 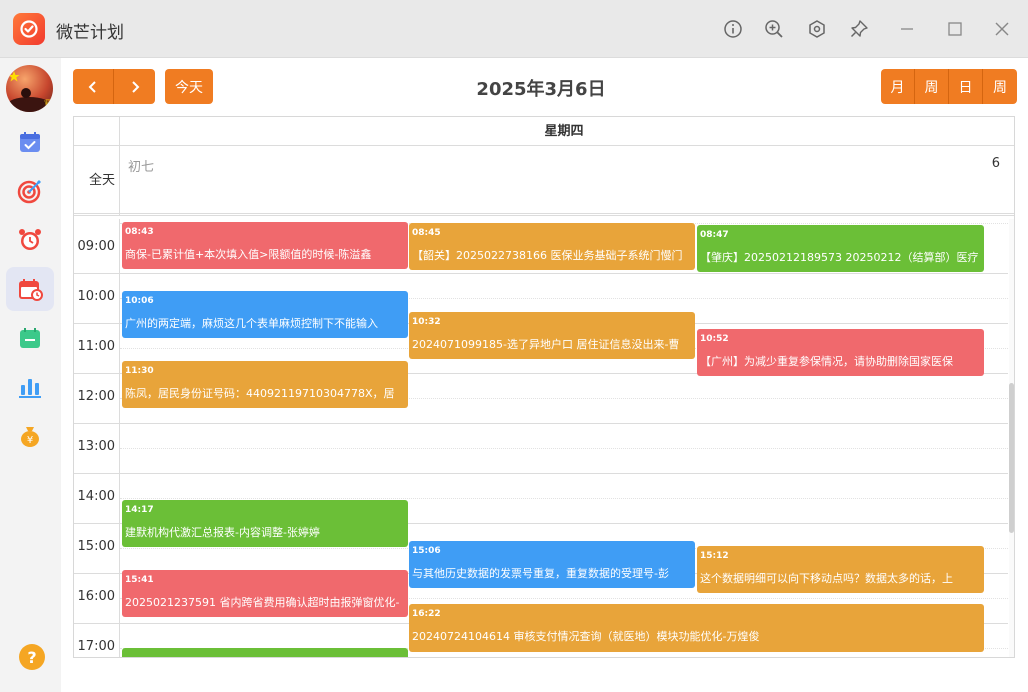 I want to click on event-title: 20240724104614 审核支付情况查询（就医地）模块功能优化-万煌俊, so click(x=586, y=636).